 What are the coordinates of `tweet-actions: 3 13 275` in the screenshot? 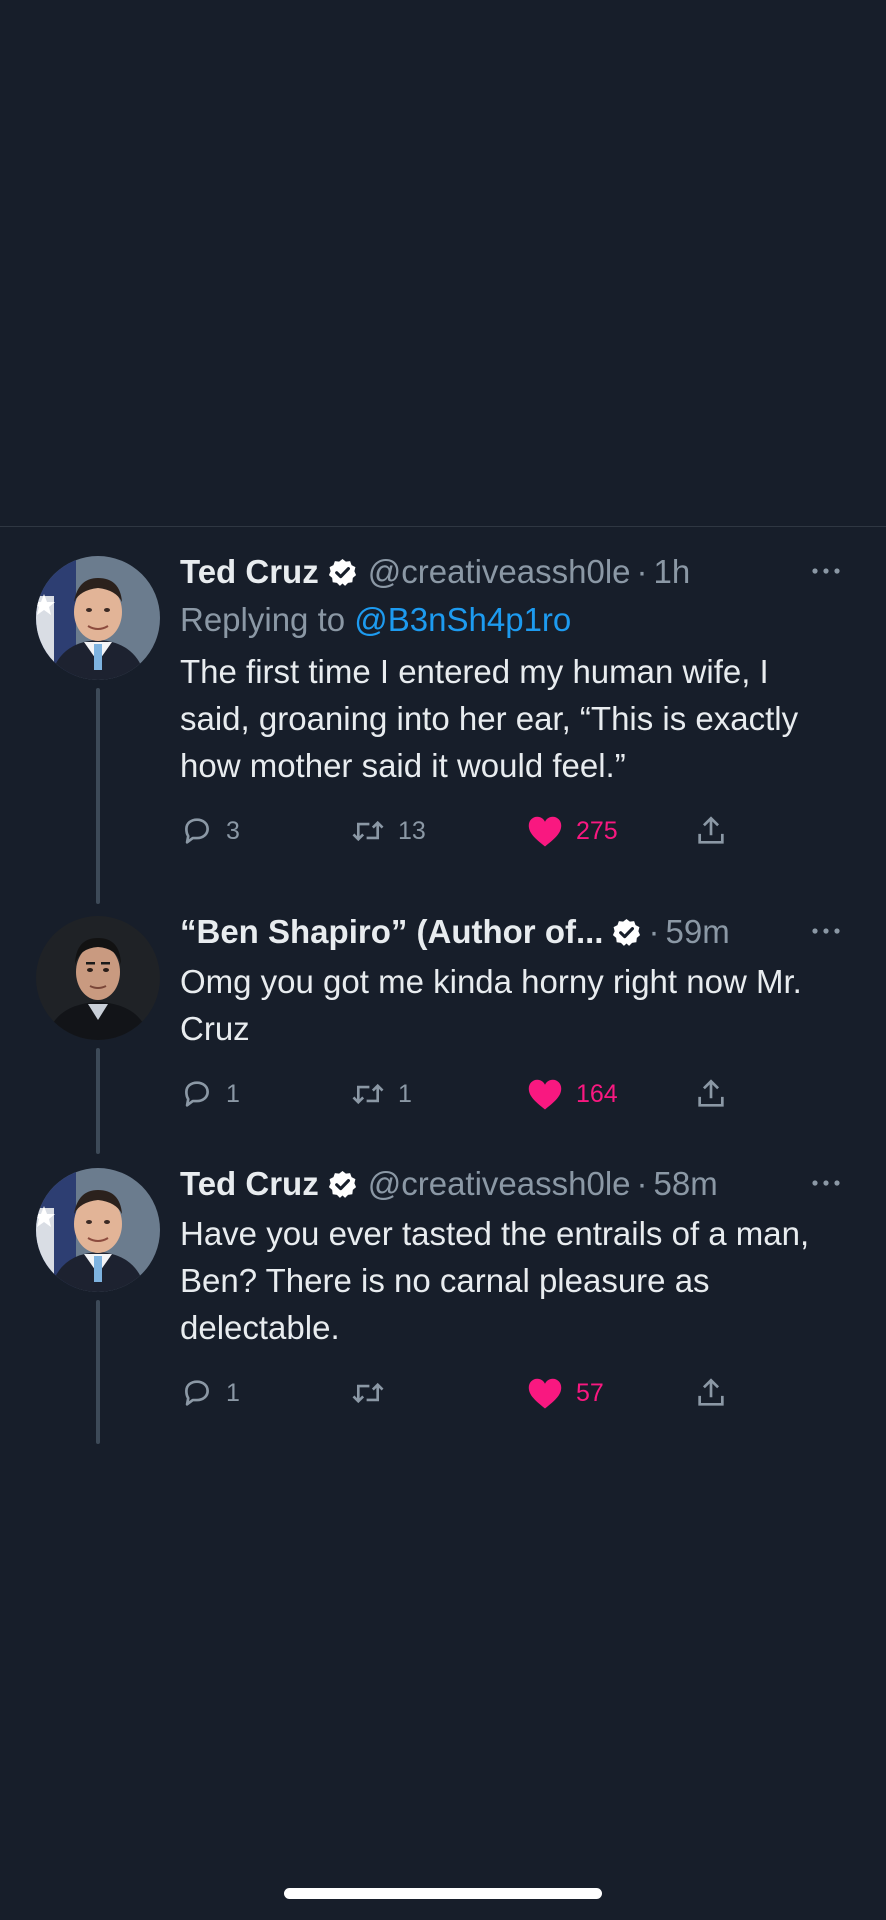 It's located at (513, 831).